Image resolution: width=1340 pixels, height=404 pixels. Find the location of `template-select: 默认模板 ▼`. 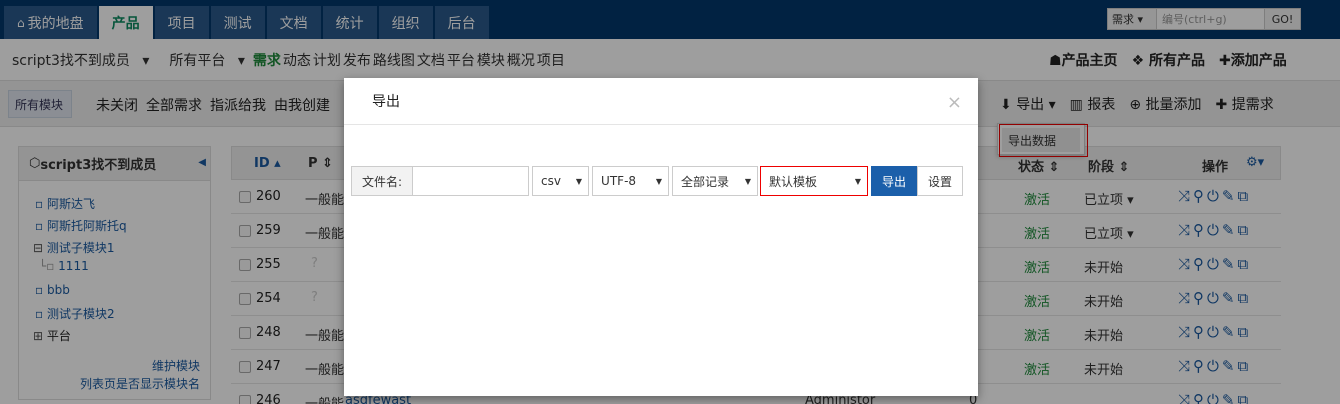

template-select: 默认模板 ▼ is located at coordinates (814, 181).